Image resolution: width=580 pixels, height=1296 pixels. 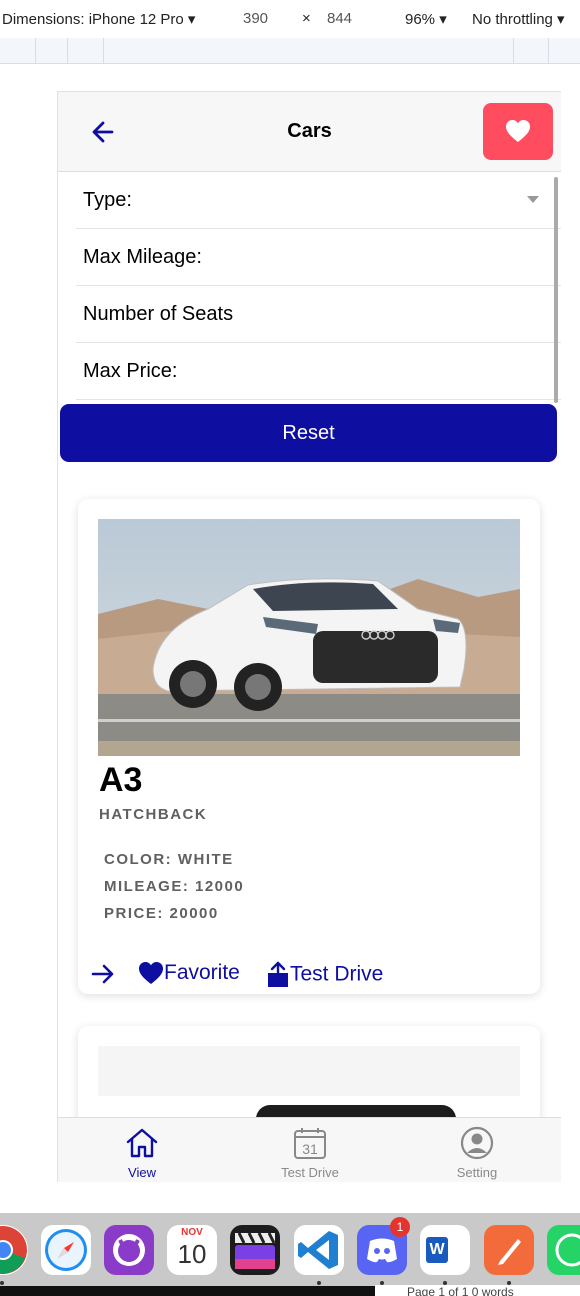 I want to click on times-sign: ×, so click(x=306, y=18).